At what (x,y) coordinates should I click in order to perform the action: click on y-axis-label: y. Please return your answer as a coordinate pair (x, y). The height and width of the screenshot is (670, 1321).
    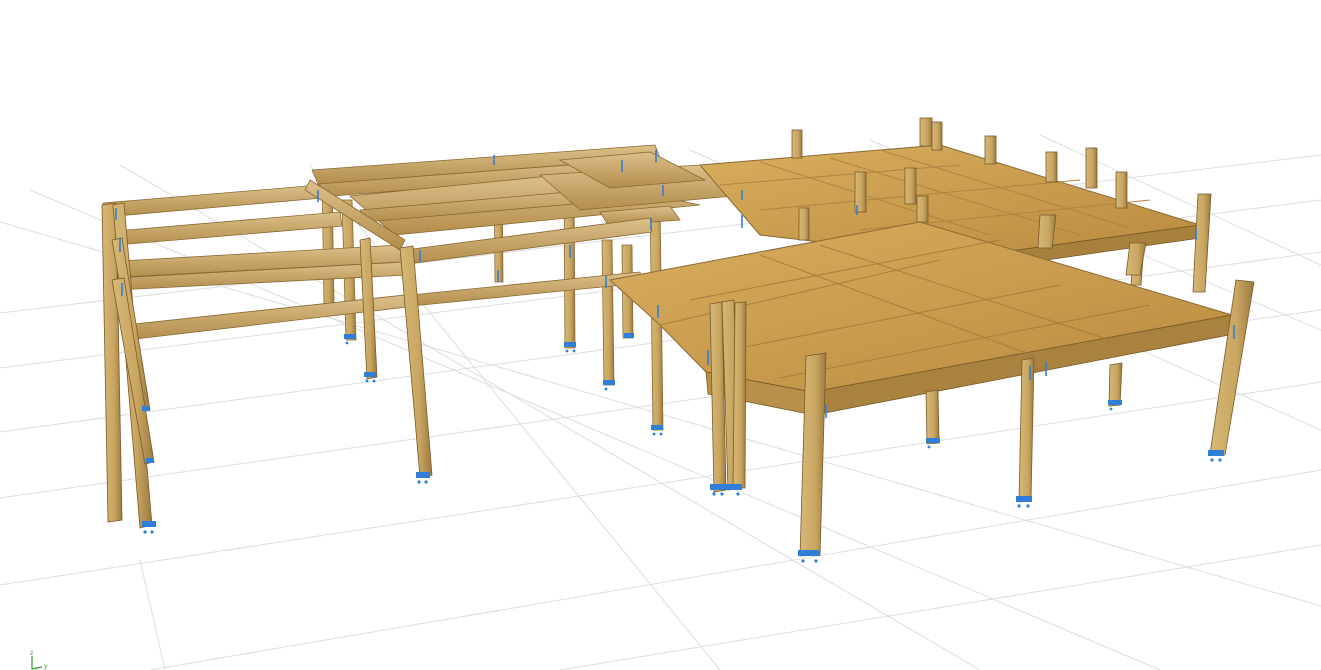
    Looking at the image, I should click on (46, 666).